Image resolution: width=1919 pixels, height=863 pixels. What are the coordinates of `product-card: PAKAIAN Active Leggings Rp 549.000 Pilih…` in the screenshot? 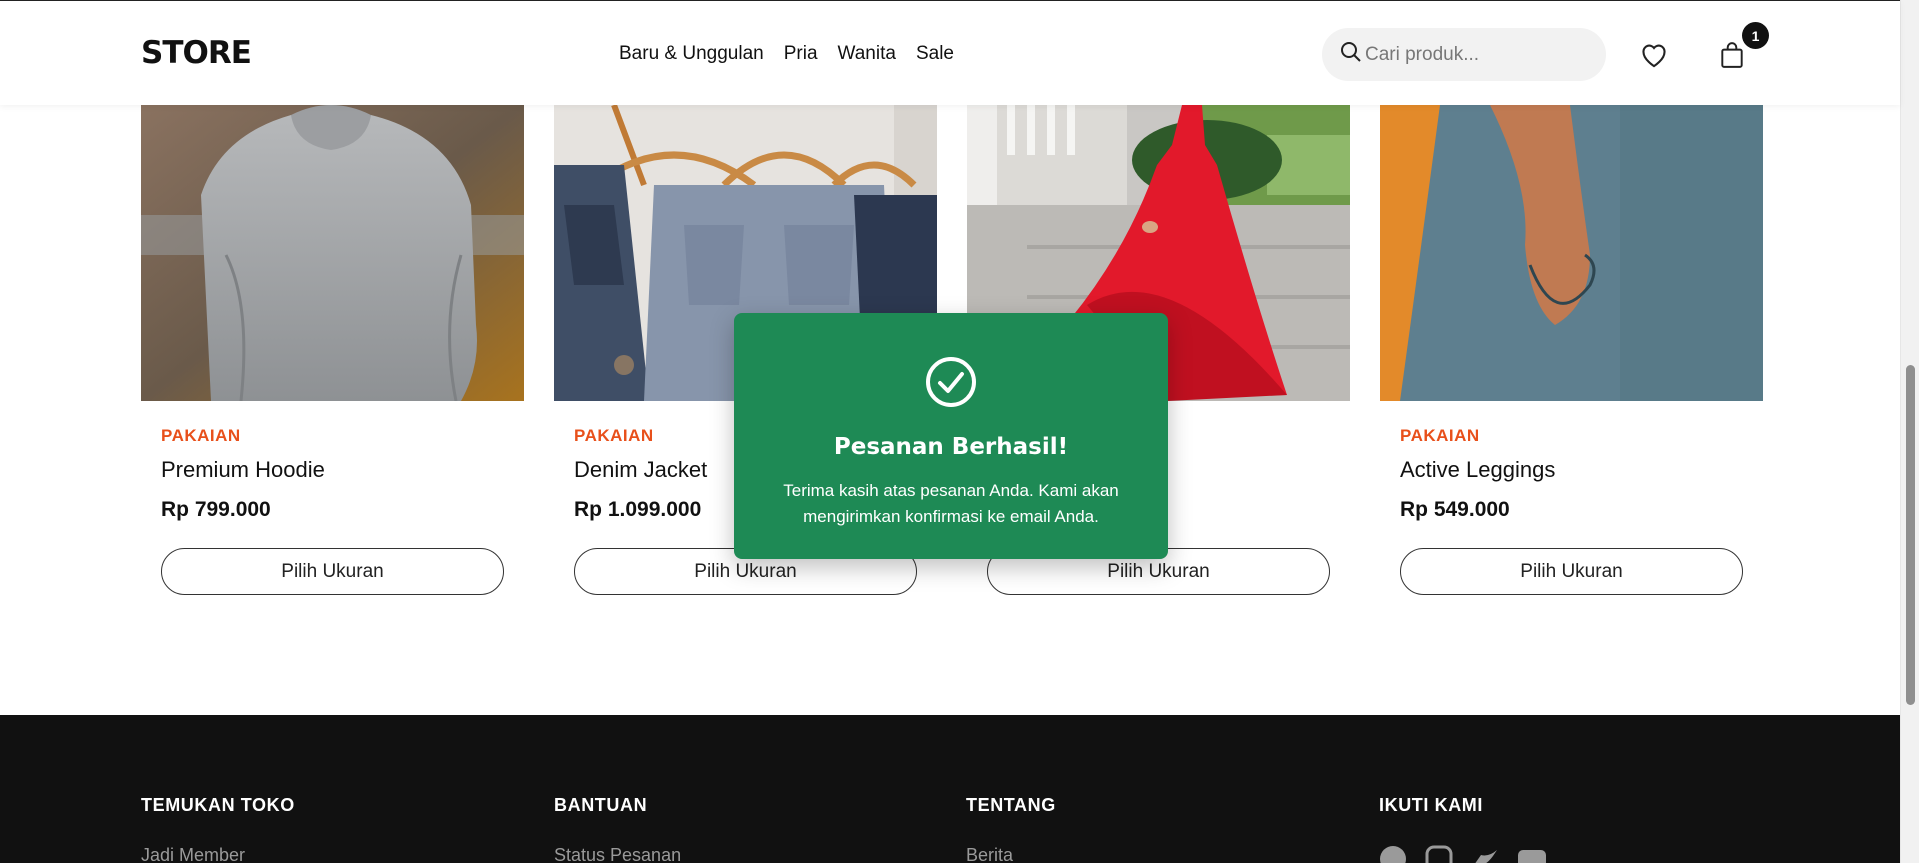 It's located at (1571, 350).